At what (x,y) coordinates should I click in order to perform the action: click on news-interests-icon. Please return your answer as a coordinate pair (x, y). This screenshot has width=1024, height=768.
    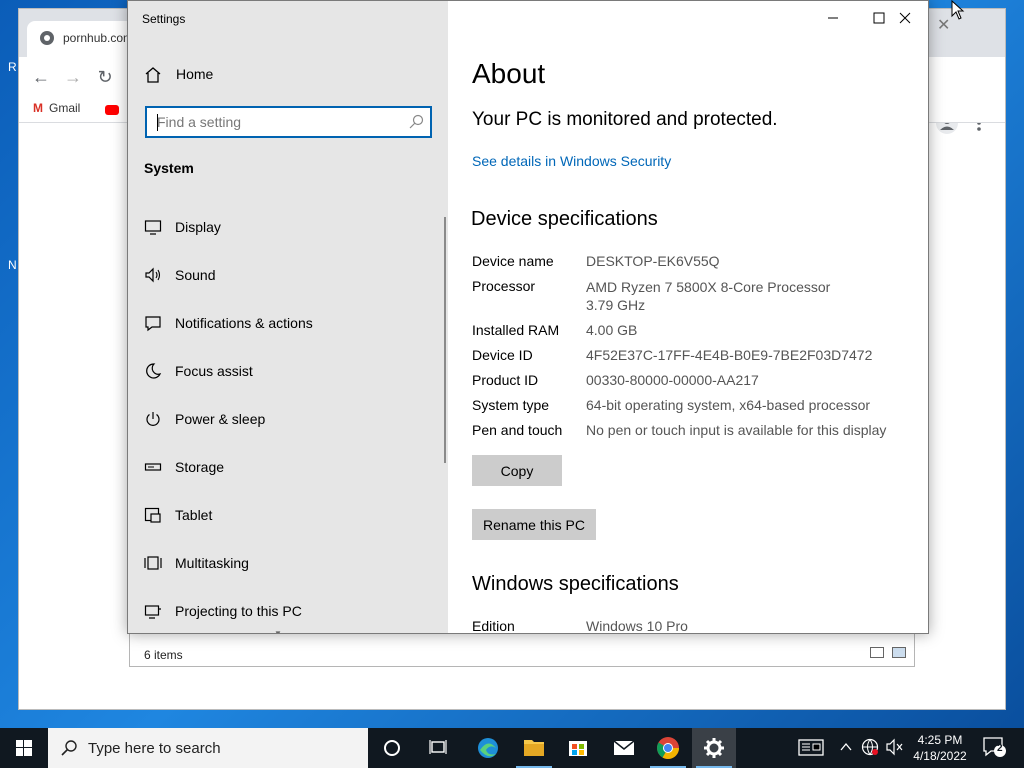
    Looking at the image, I should click on (811, 748).